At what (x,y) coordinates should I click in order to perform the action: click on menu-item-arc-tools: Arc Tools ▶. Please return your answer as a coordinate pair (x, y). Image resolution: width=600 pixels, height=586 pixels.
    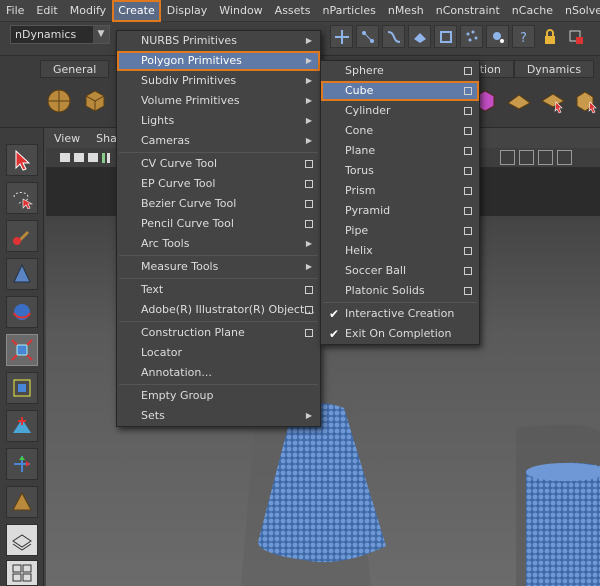
    Looking at the image, I should click on (218, 244).